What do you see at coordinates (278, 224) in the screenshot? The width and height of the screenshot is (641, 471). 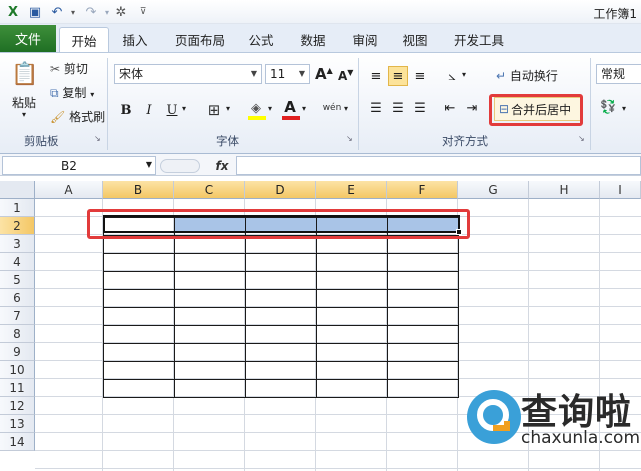 I see `selected-row-highlight-box` at bounding box center [278, 224].